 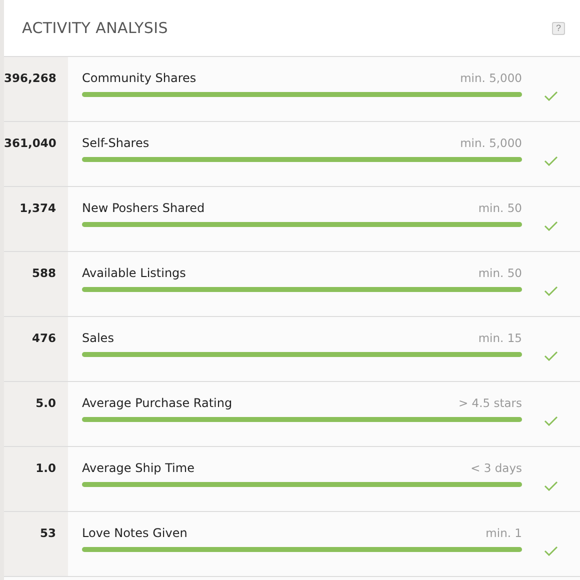 I want to click on metric-value: 588, so click(x=36, y=284).